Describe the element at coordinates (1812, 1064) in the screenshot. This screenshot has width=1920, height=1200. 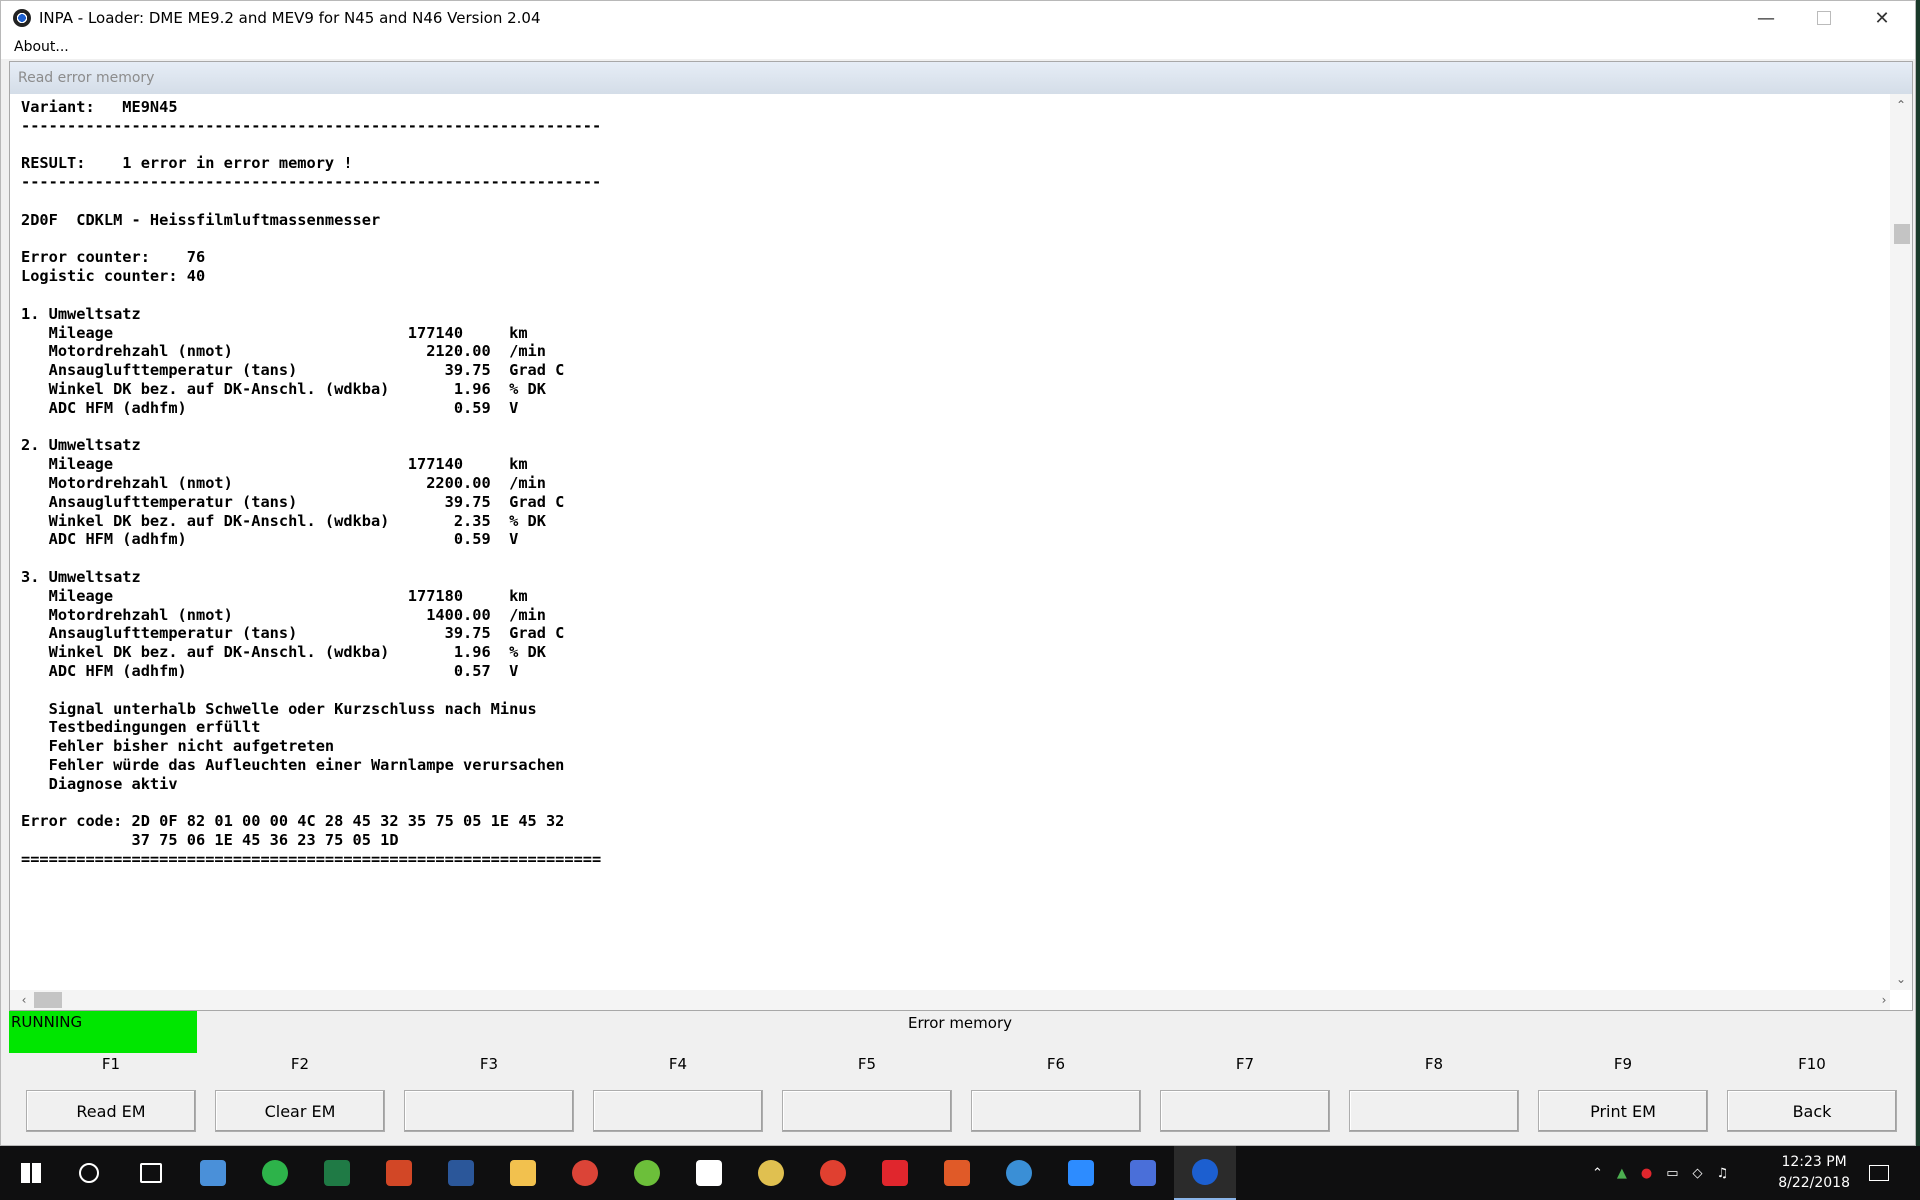
I see `fkey-label-f10: F10` at that location.